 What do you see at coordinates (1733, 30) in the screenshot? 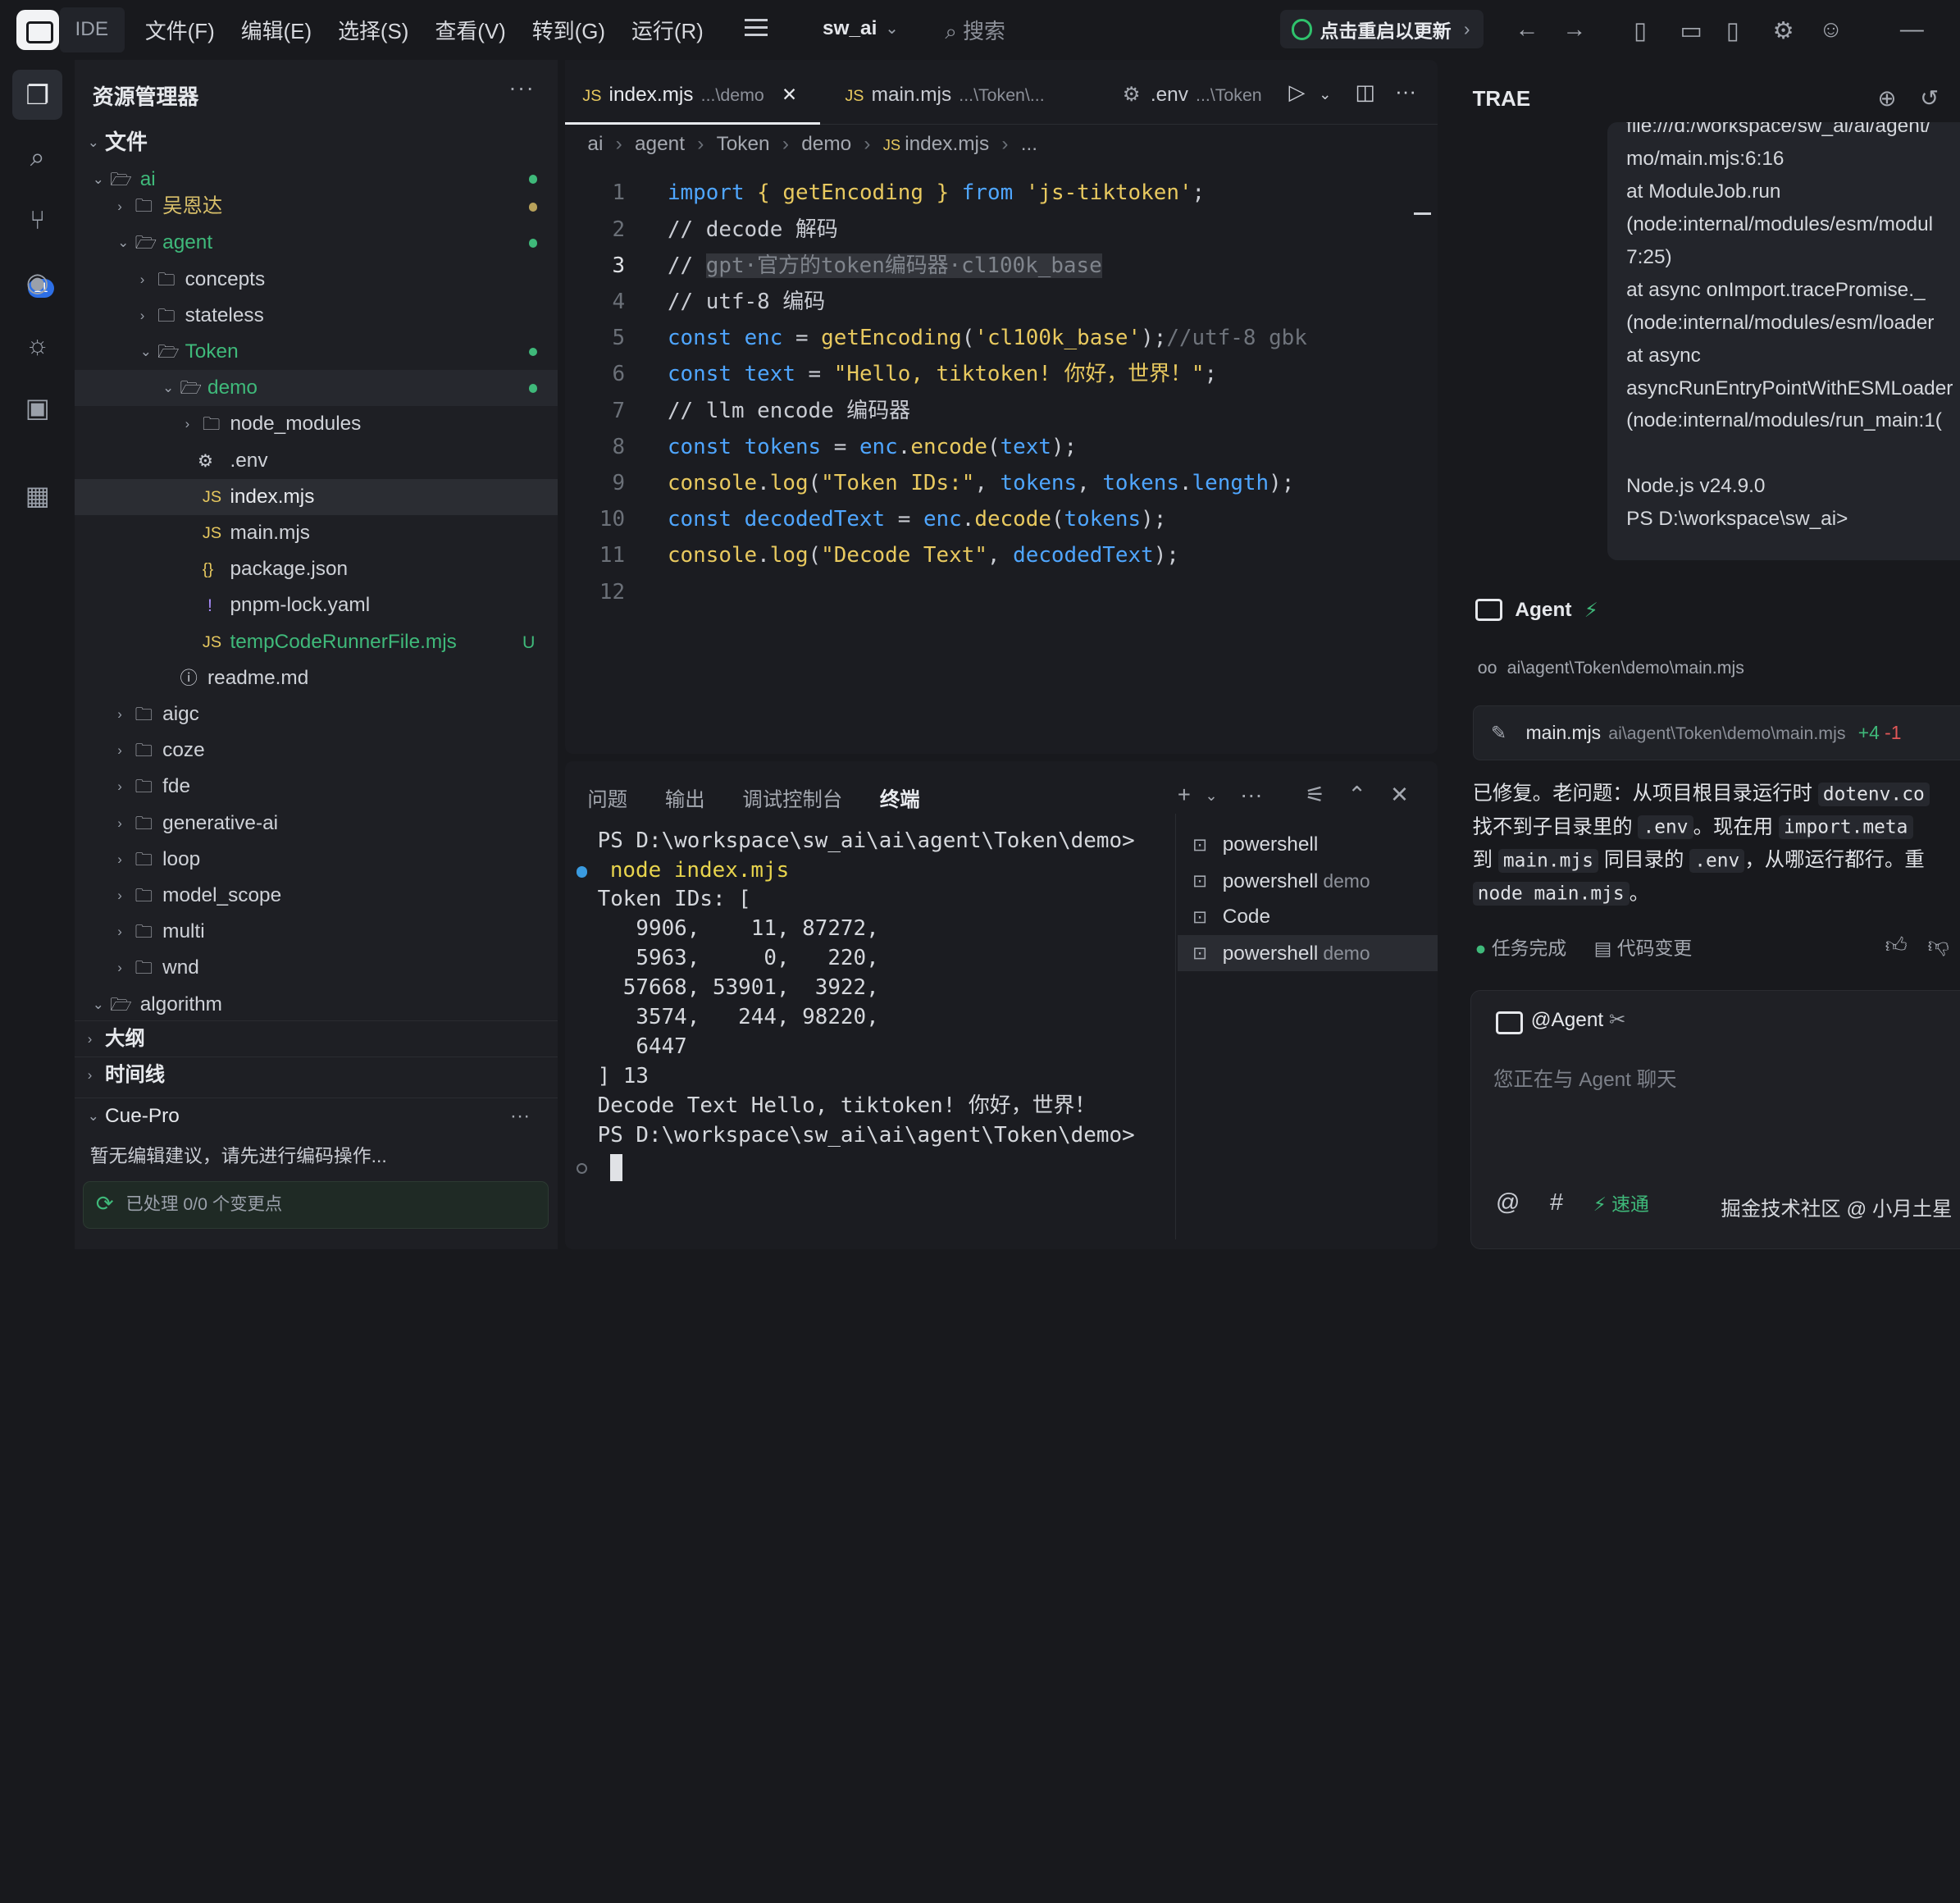
I see `toggle-secondary-sidebar-icon: ▯` at bounding box center [1733, 30].